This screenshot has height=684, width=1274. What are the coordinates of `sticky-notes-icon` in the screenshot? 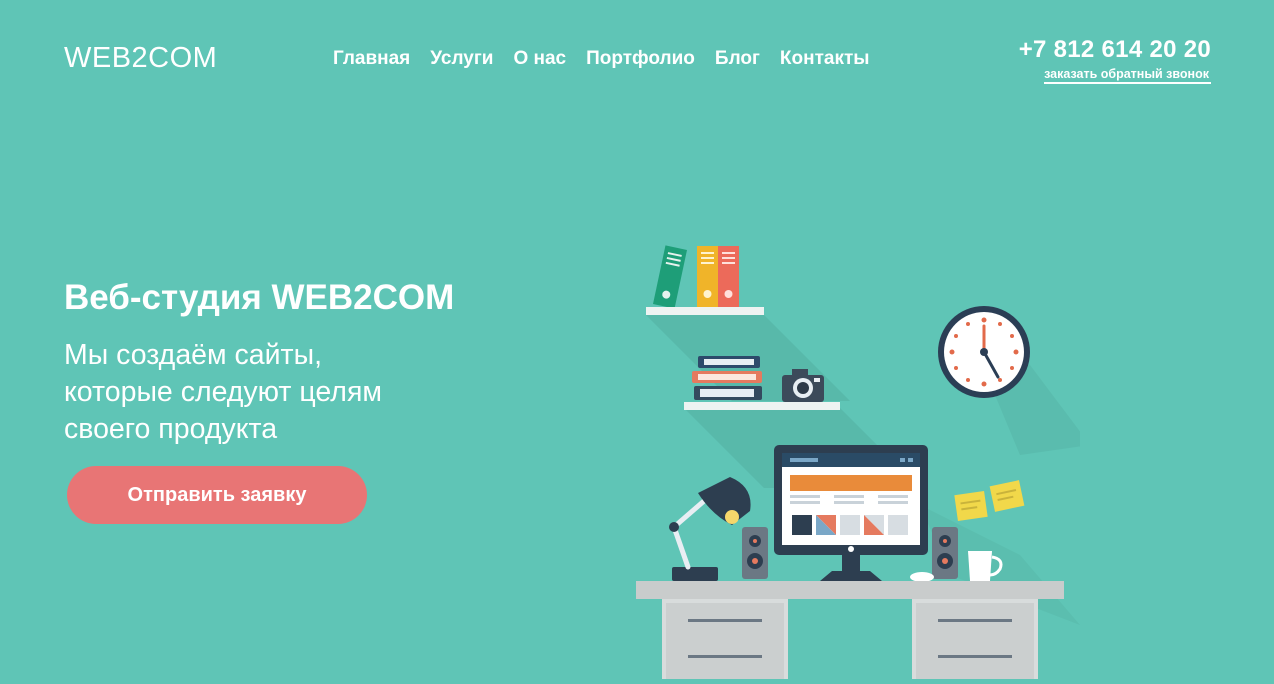 It's located at (989, 500).